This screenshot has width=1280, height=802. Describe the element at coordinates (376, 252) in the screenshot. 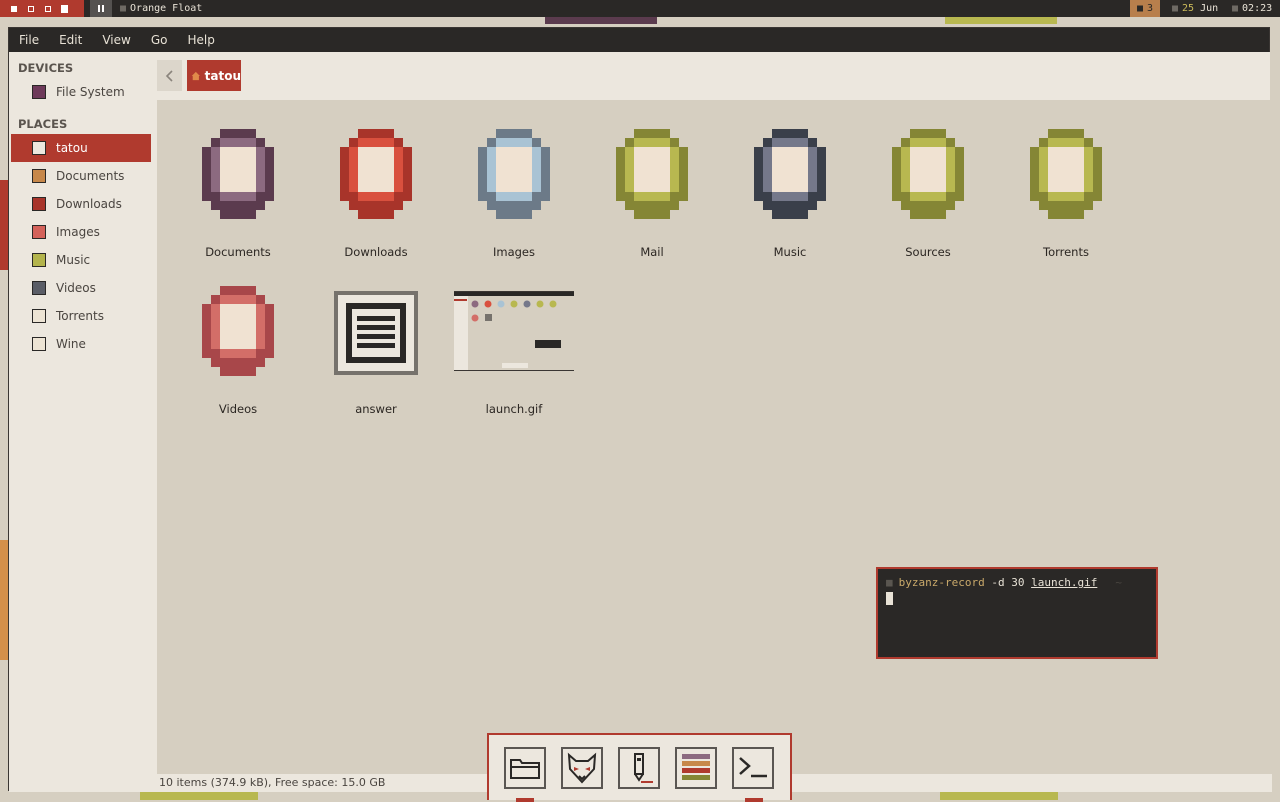

I see `file-label: Downloads` at that location.